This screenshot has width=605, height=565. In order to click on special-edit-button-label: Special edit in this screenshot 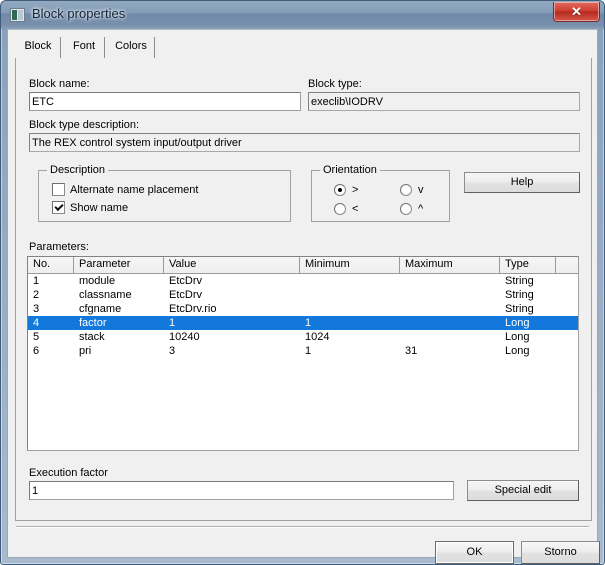, I will do `click(523, 490)`.